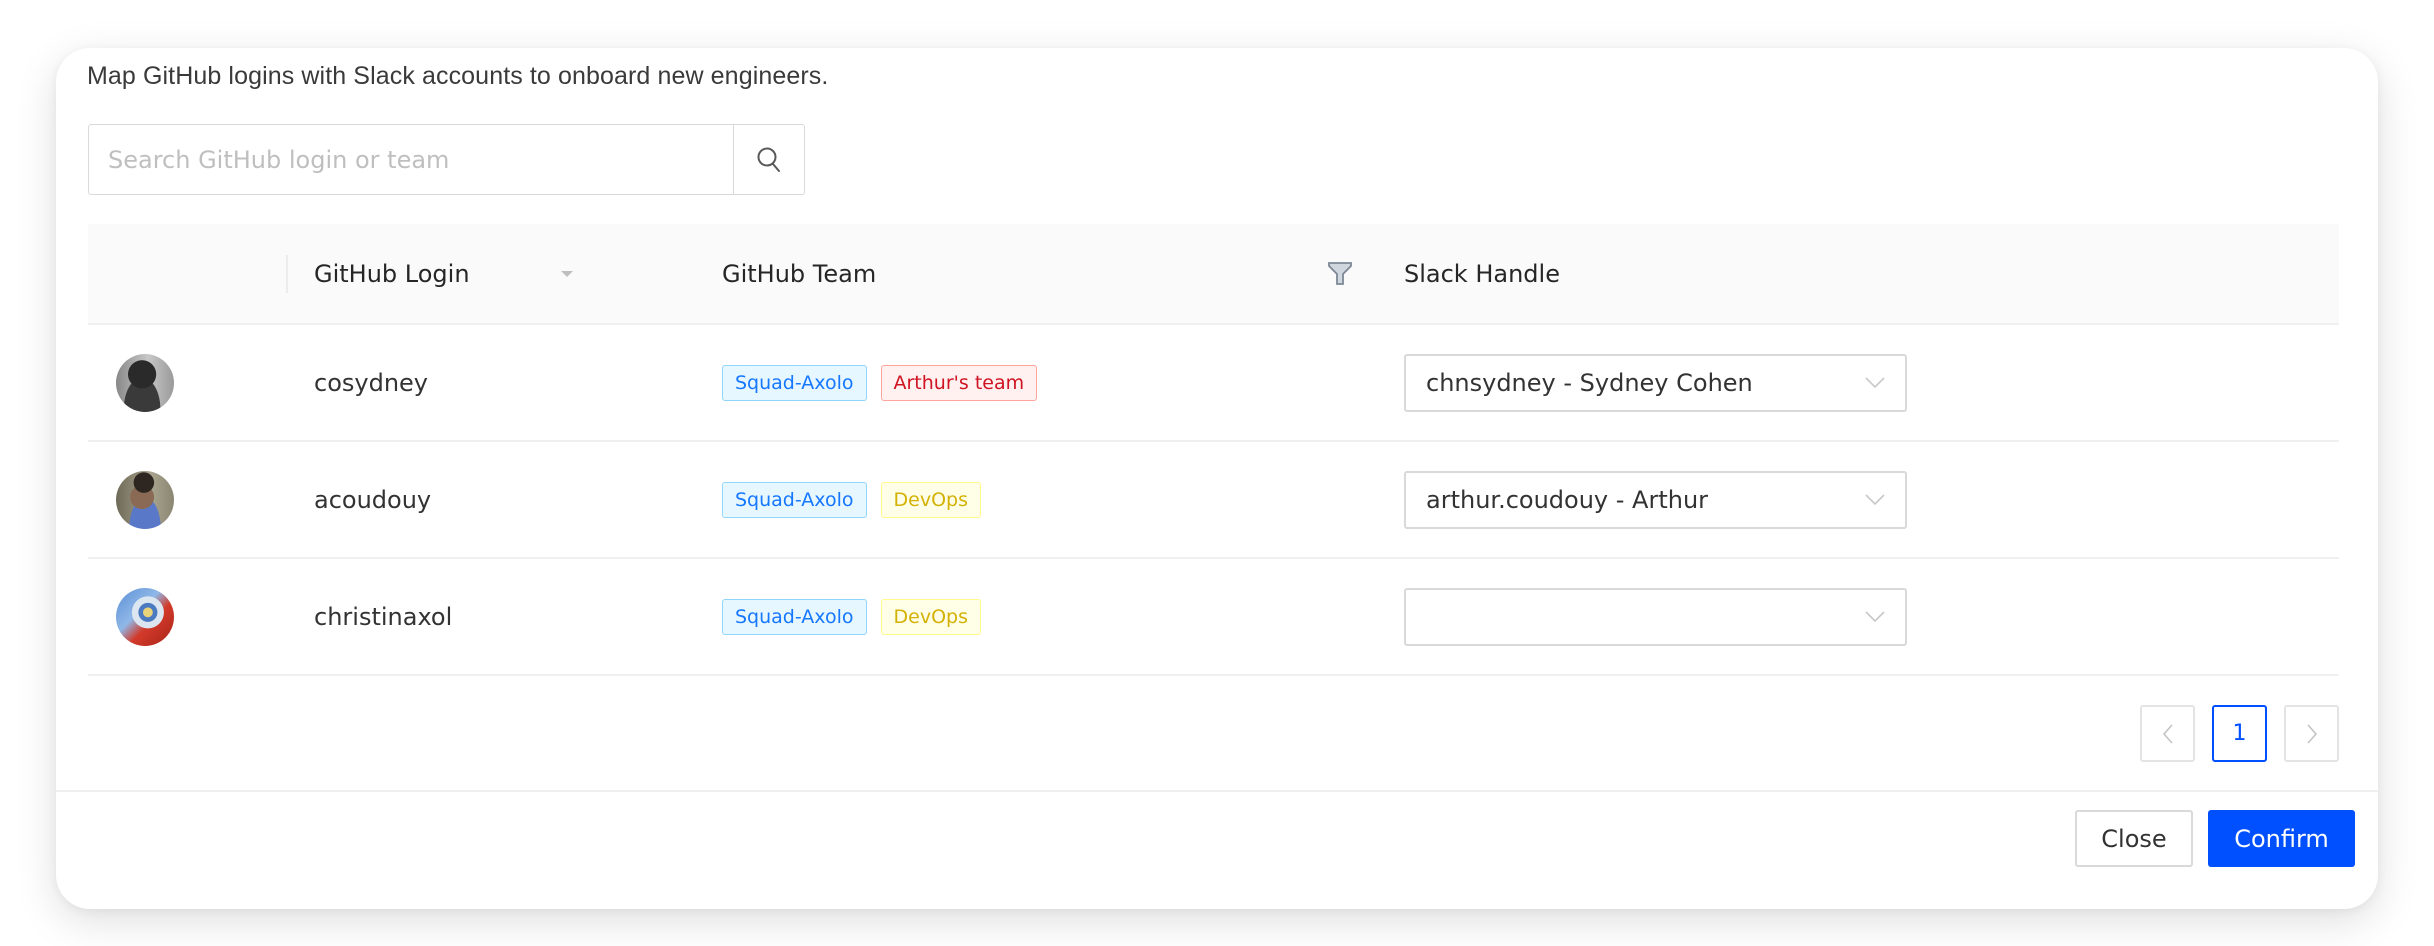 The image size is (2434, 946). I want to click on chevron-left-icon, so click(2167, 733).